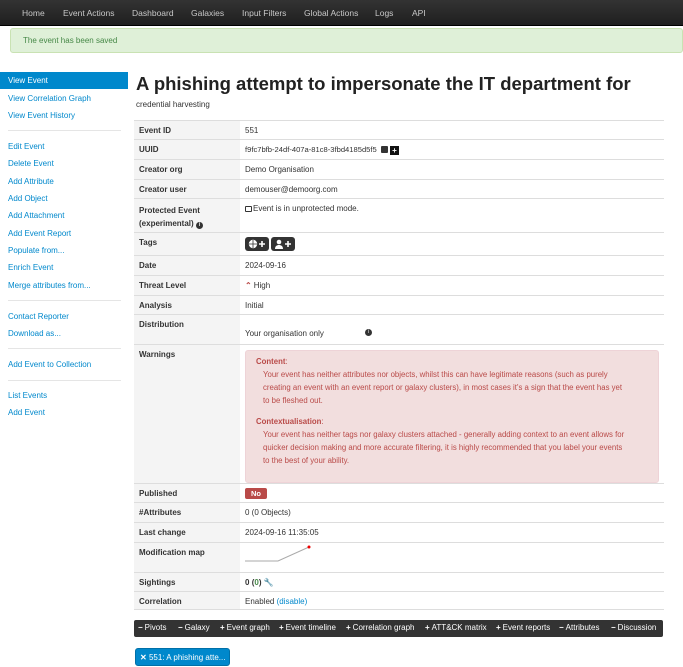 Image resolution: width=683 pixels, height=667 pixels. I want to click on disable-correlation-link: (disable), so click(292, 601).